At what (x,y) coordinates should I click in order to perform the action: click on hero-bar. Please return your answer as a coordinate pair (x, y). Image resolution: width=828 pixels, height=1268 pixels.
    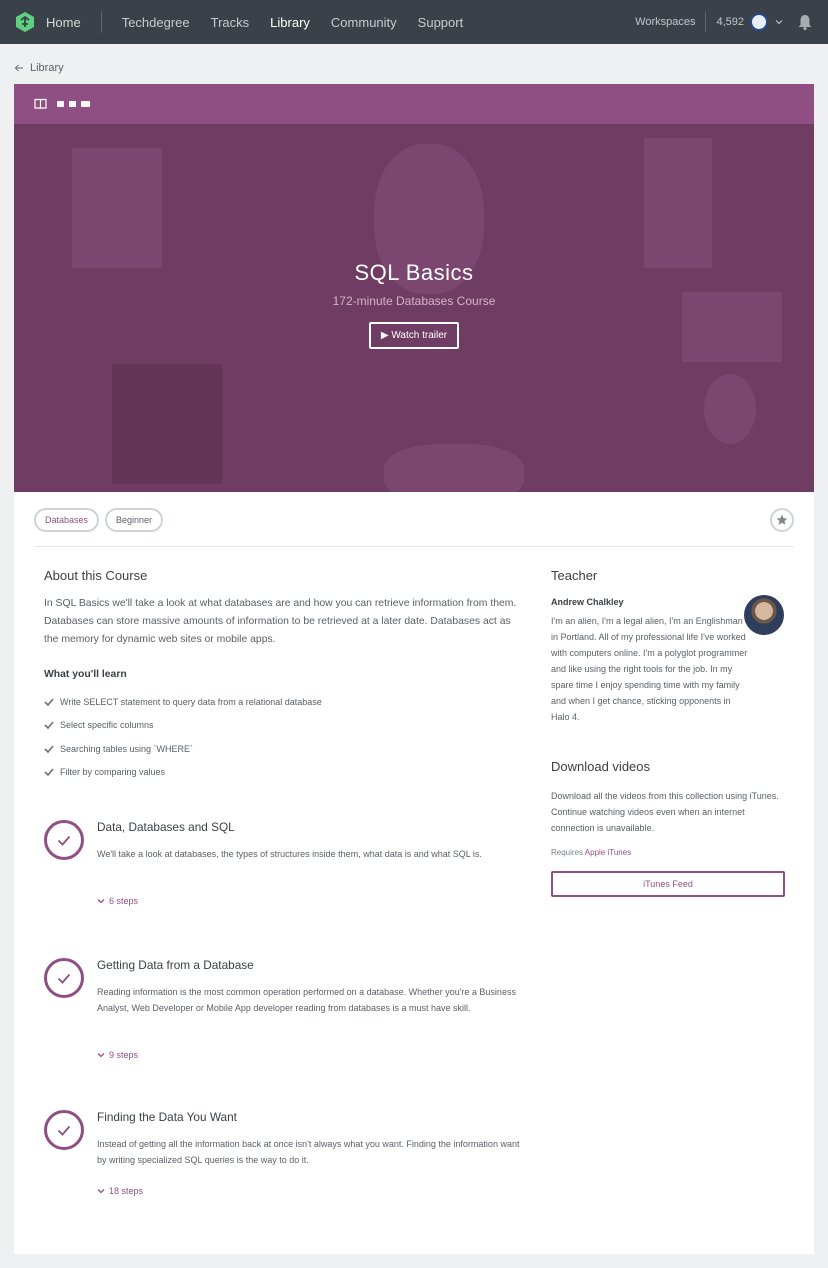
    Looking at the image, I should click on (414, 104).